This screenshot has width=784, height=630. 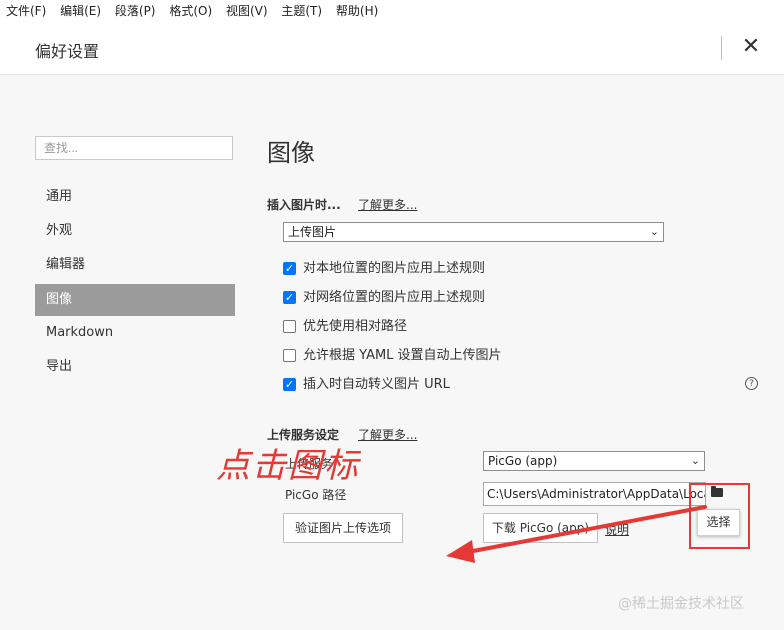 I want to click on arrow-head, so click(x=460, y=551).